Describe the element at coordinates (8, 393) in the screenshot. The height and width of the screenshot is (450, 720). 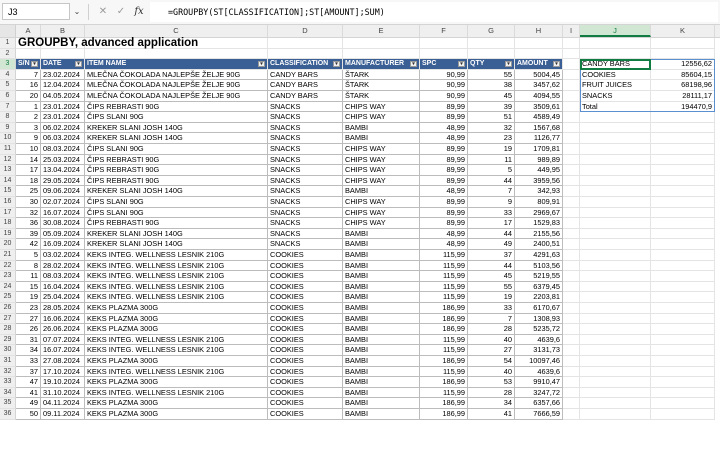
I see `row-header: 34` at that location.